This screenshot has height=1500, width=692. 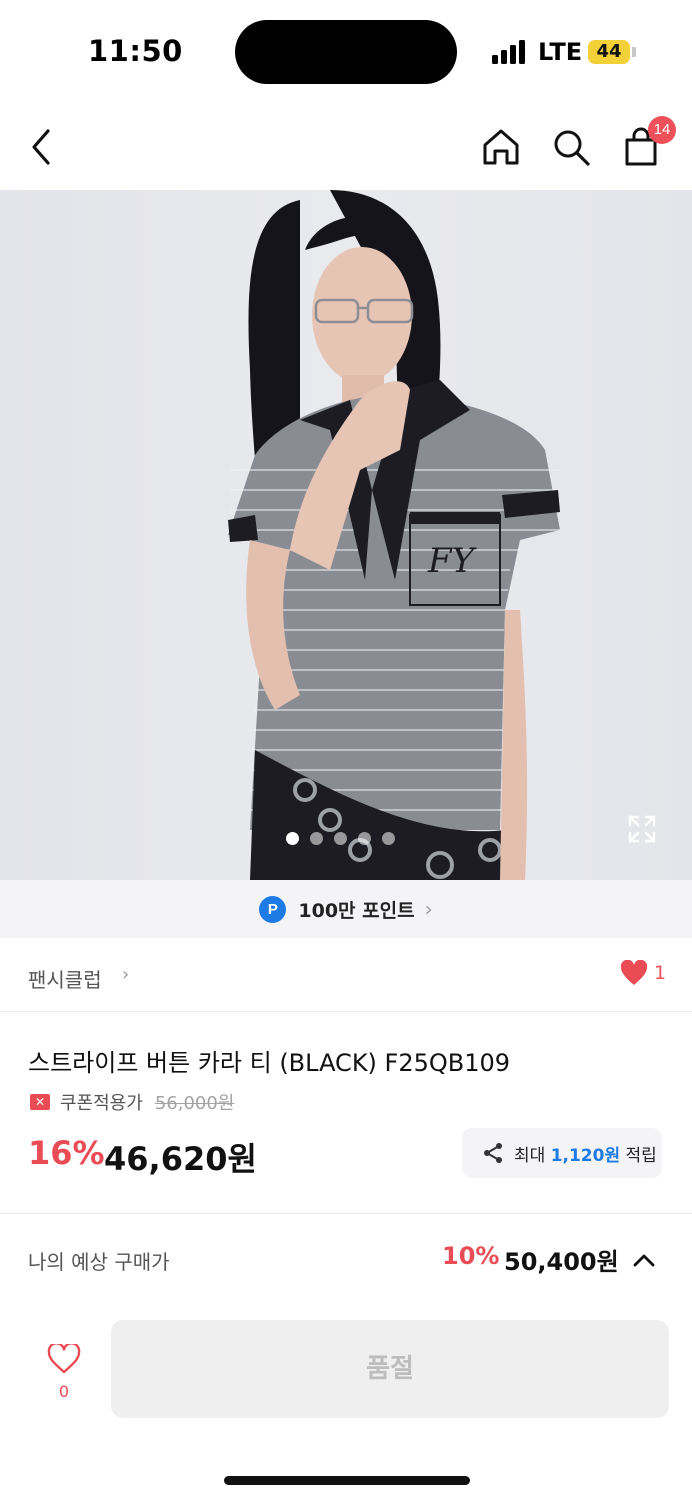 What do you see at coordinates (471, 1256) in the screenshot?
I see `expected-discount-rate: 10%` at bounding box center [471, 1256].